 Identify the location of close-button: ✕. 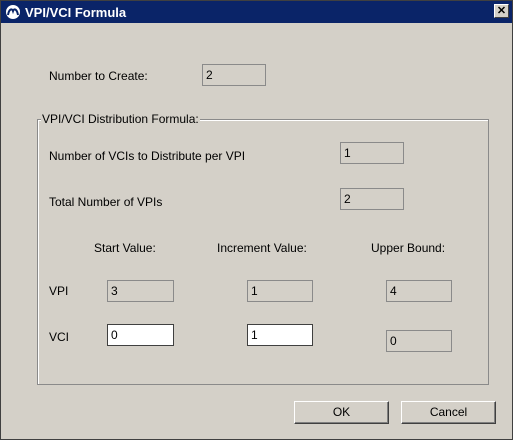
(501, 11).